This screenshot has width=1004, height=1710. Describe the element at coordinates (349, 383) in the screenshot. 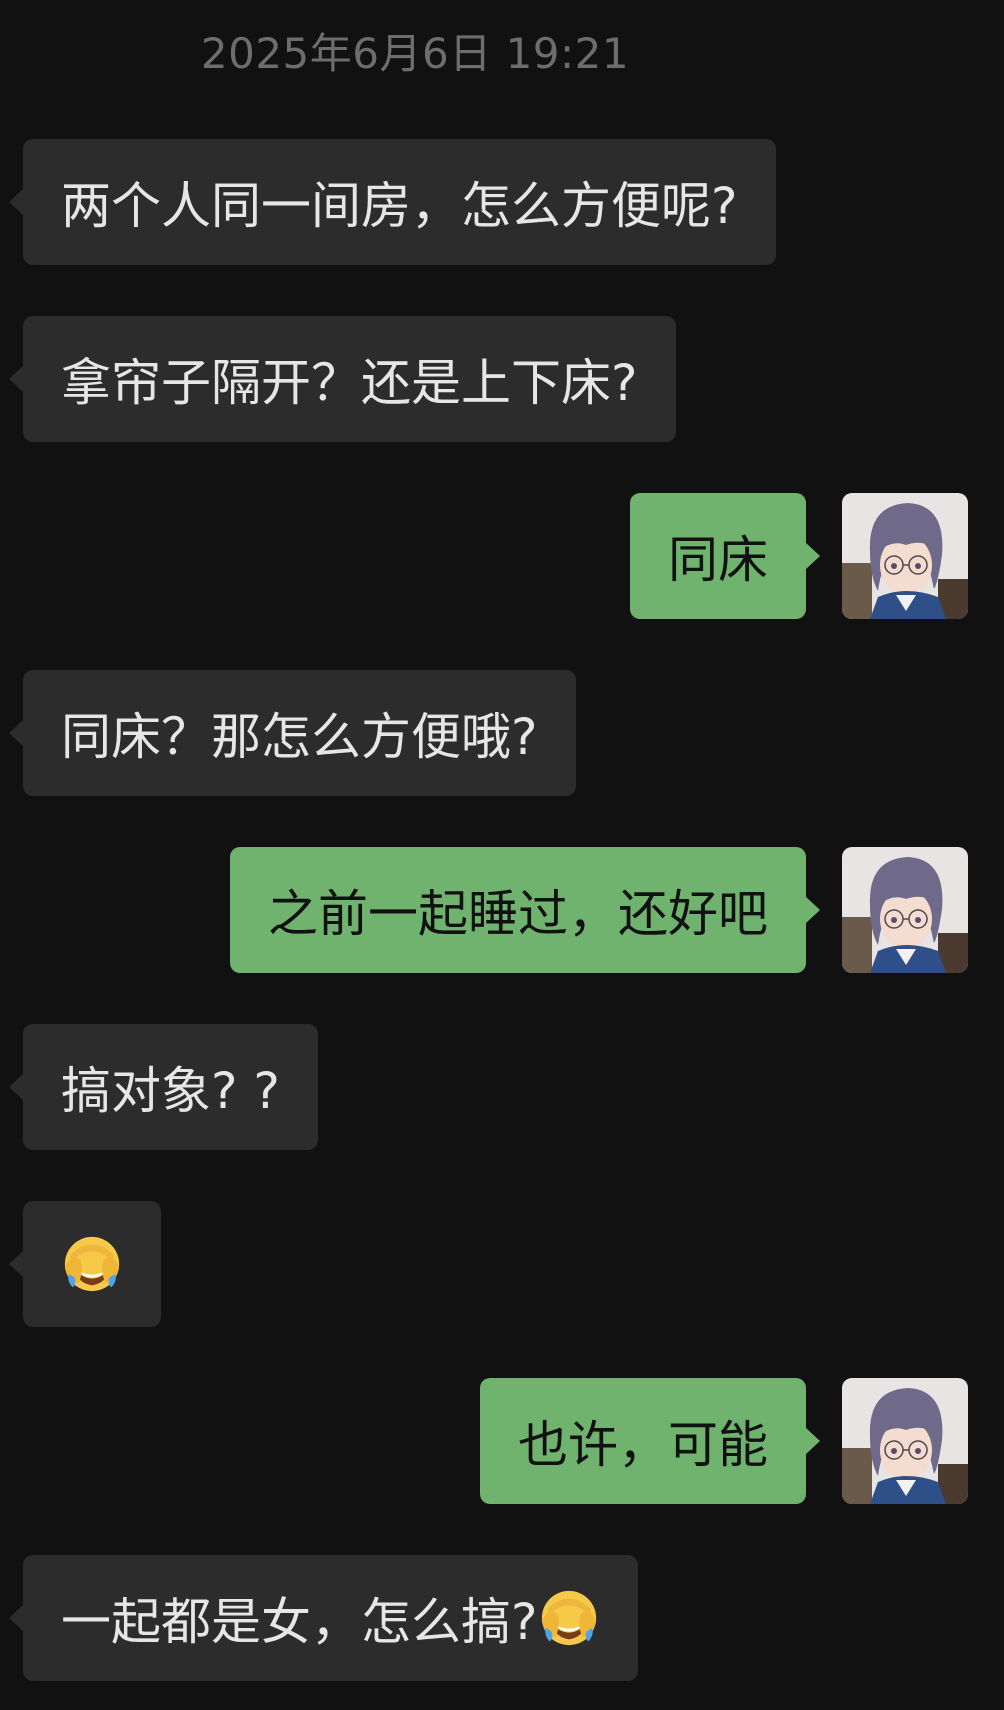

I see `message-text: 拿帘子隔开？还是上下床?` at that location.